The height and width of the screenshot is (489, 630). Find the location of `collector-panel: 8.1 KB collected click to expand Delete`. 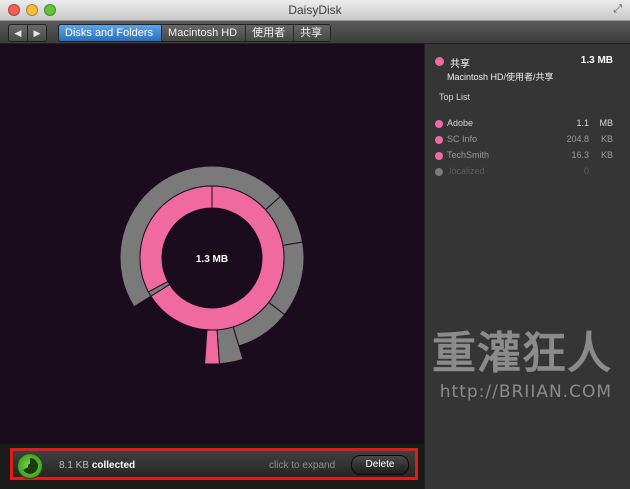

collector-panel: 8.1 KB collected click to expand Delete is located at coordinates (214, 464).